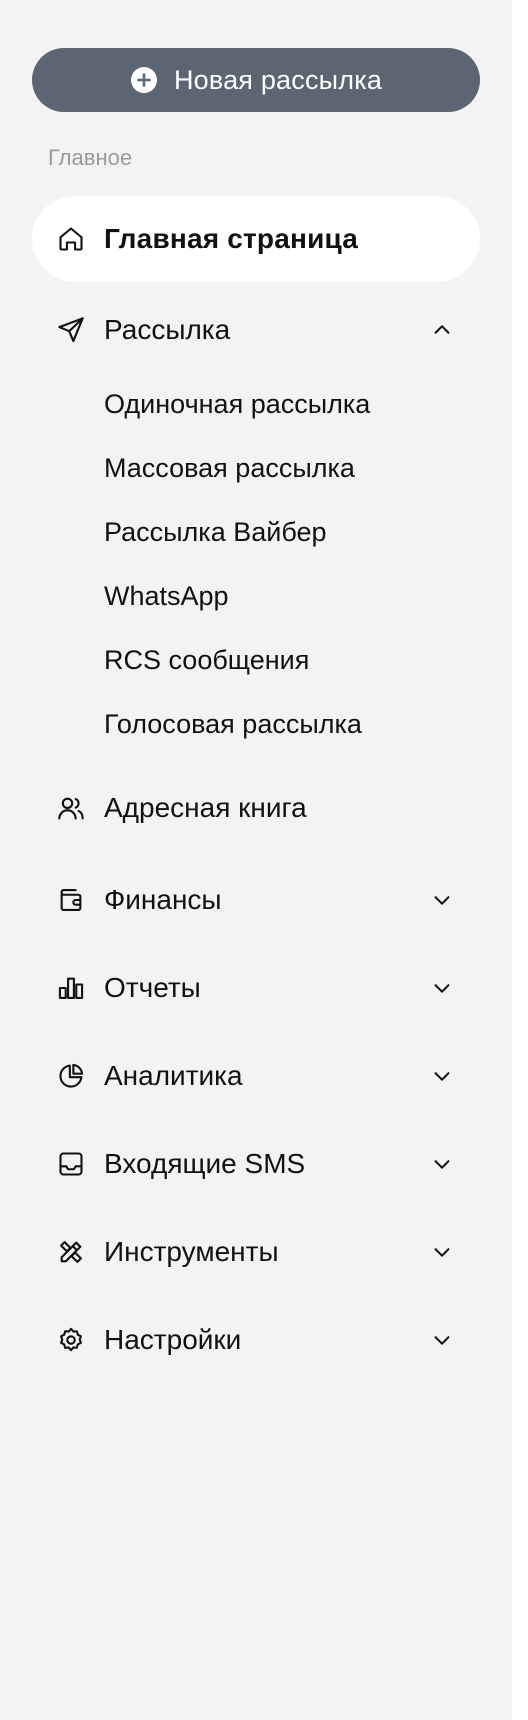  Describe the element at coordinates (152, 987) in the screenshot. I see `nav-item-reports-label: Отчеты` at that location.